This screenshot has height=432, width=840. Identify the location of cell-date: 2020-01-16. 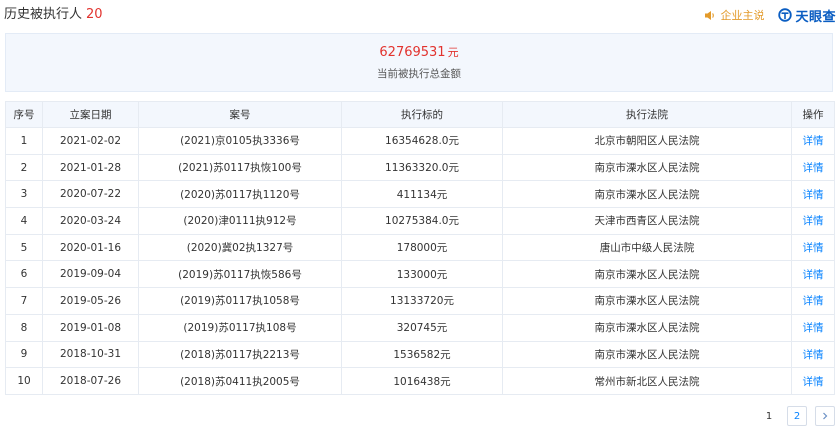
(90, 247).